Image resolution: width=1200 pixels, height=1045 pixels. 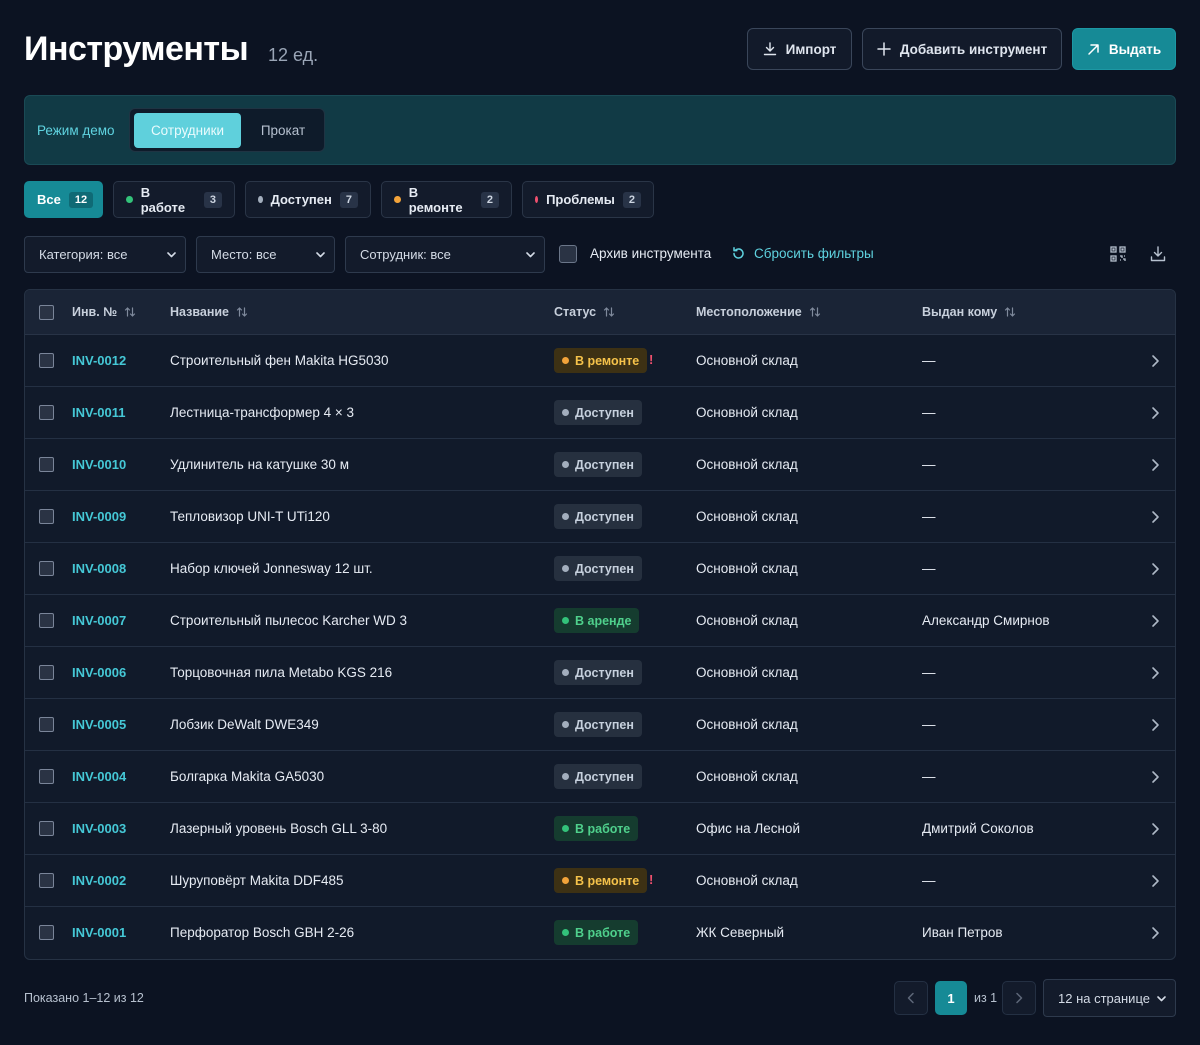 I want to click on place-select: Место: все, so click(x=265, y=254).